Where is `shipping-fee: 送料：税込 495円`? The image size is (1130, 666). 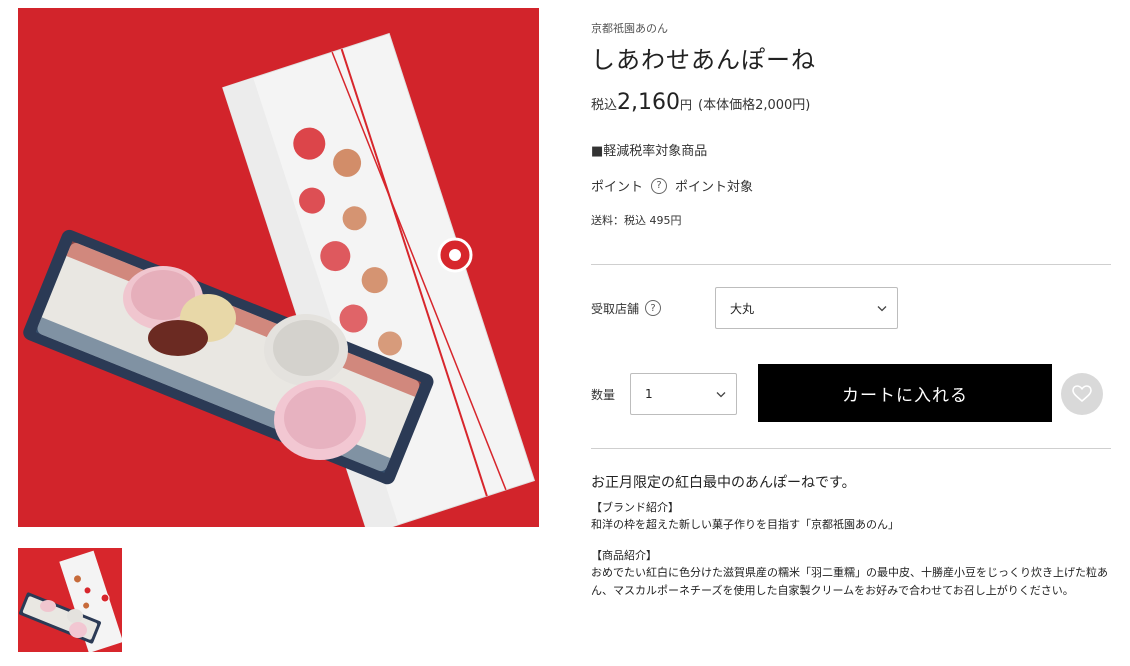 shipping-fee: 送料：税込 495円 is located at coordinates (636, 220).